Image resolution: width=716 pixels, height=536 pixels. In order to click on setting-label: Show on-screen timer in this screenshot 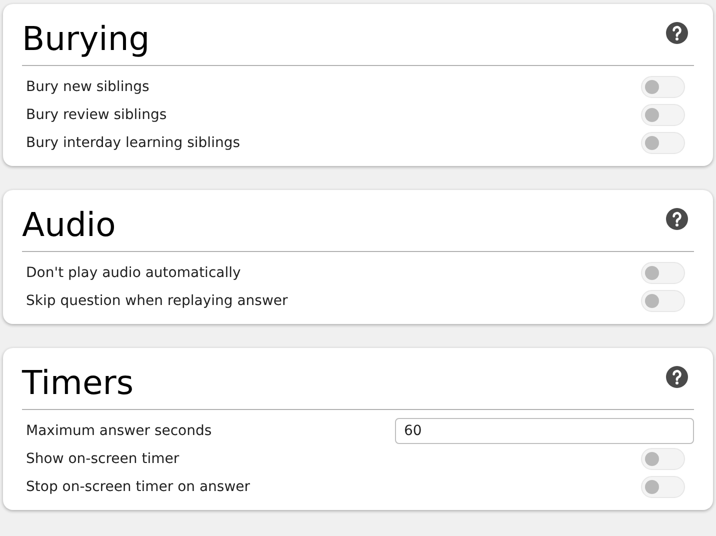, I will do `click(103, 459)`.